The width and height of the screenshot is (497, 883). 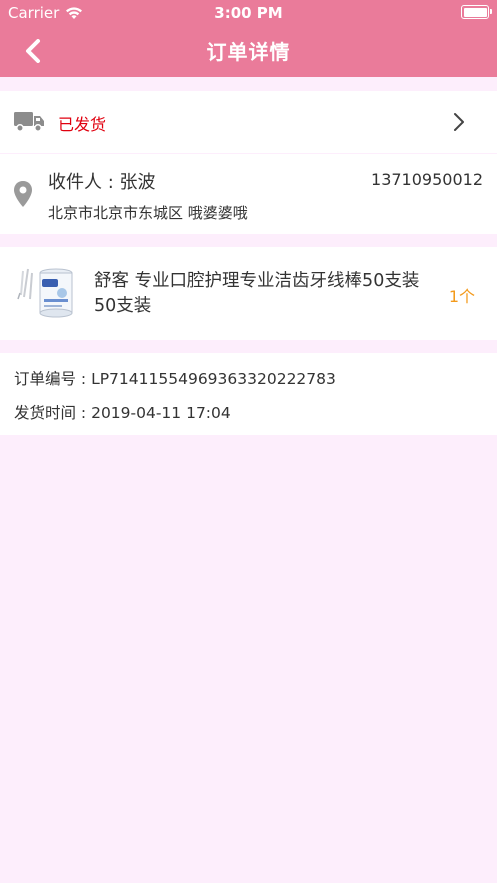 What do you see at coordinates (82, 124) in the screenshot?
I see `shipping-status-text: 已发货` at bounding box center [82, 124].